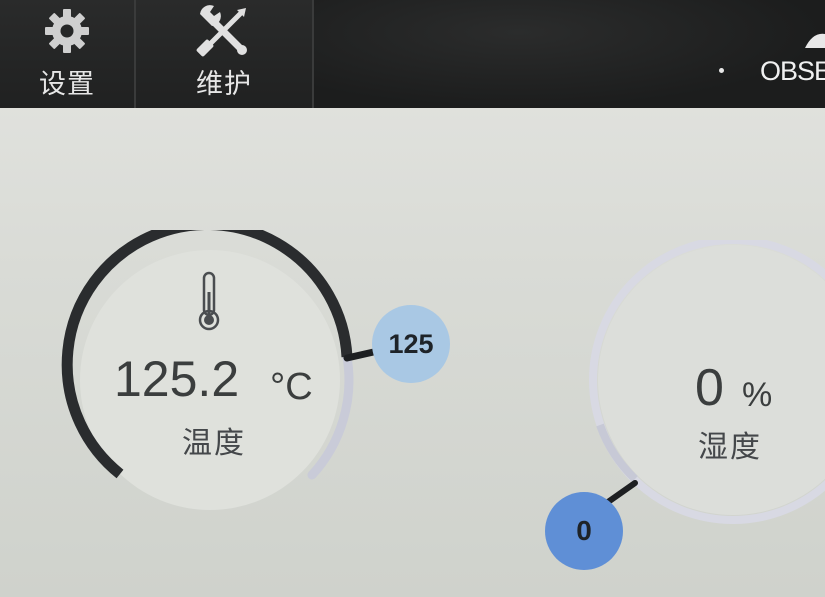  I want to click on temperature-caption: 温度, so click(214, 443).